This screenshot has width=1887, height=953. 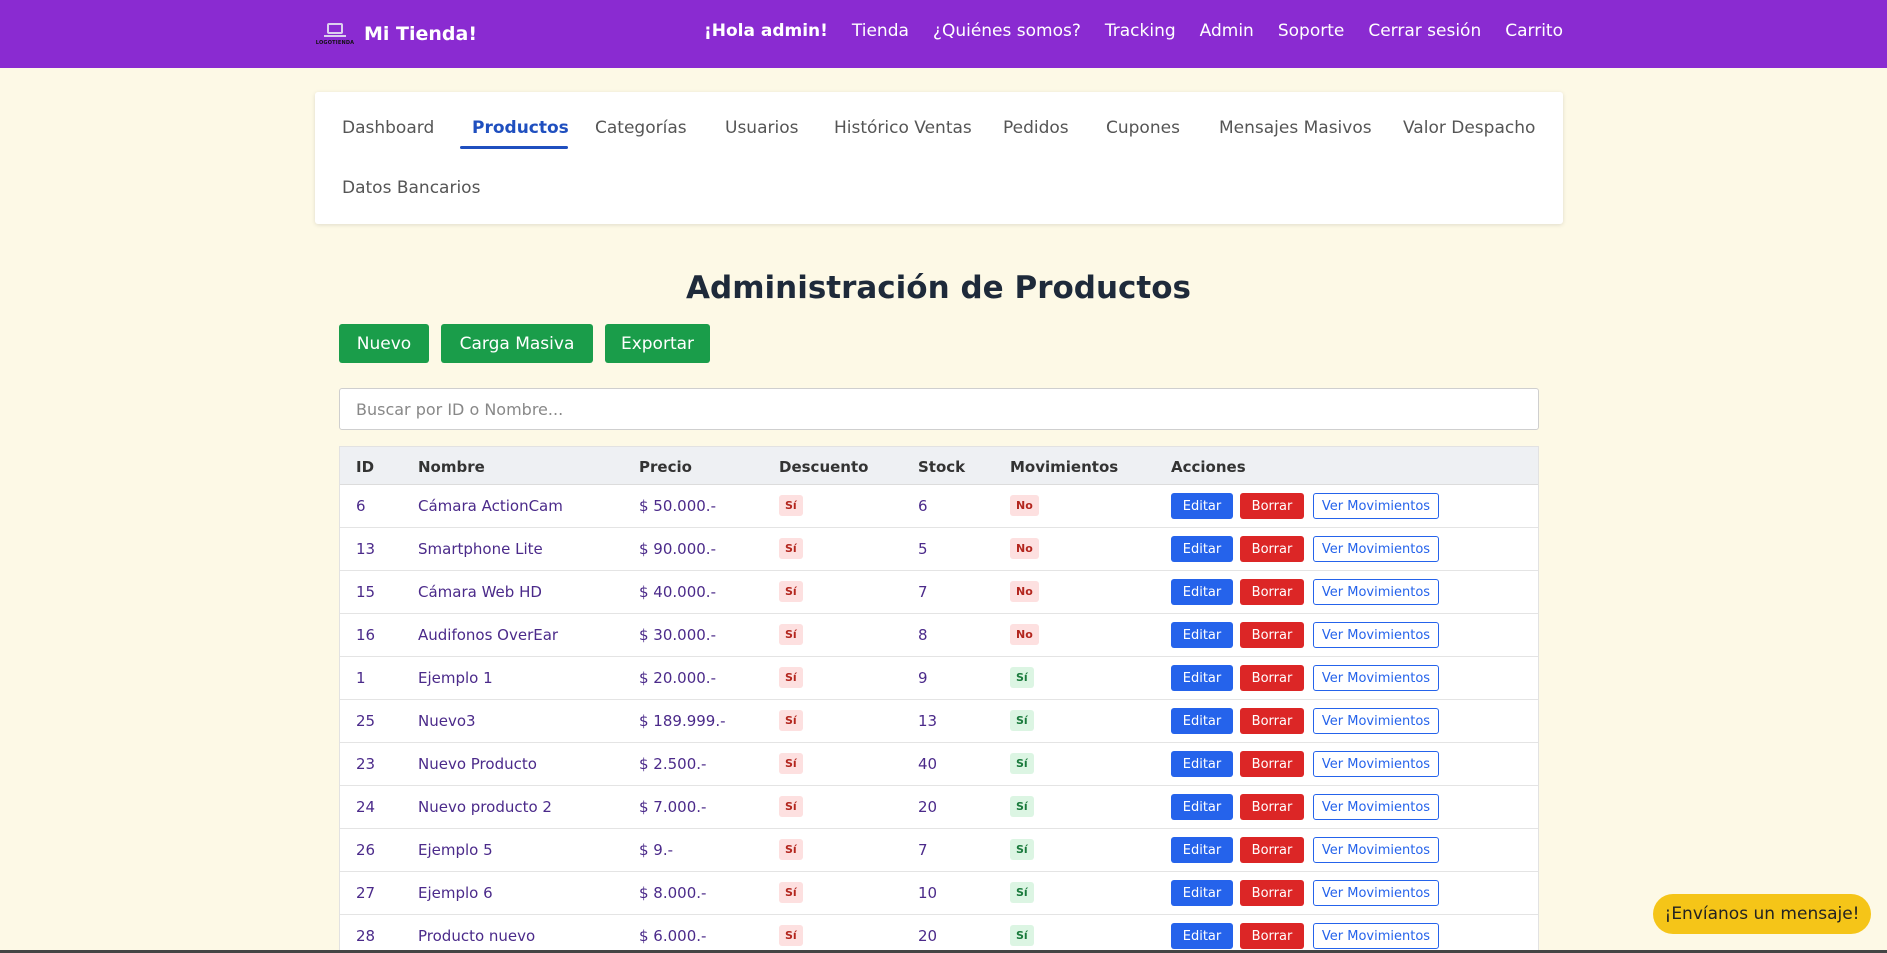 I want to click on cell-stock: 6, so click(x=923, y=506).